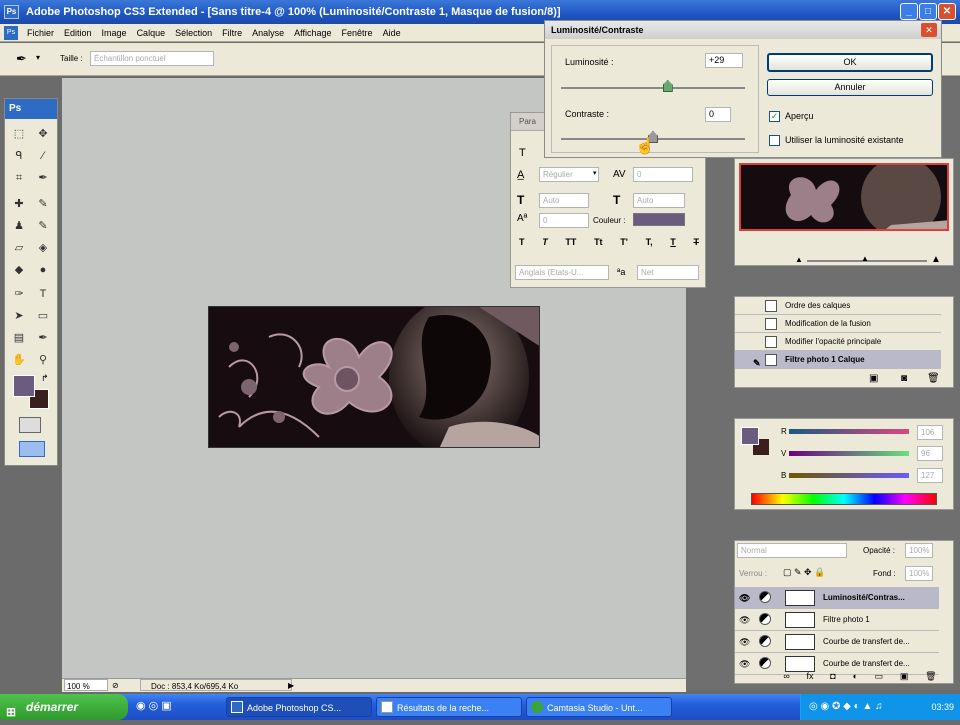  What do you see at coordinates (846, 707) in the screenshot?
I see `tray-icons: ◎ ◉ ✪ ◆ ◐ ▲ ♫` at bounding box center [846, 707].